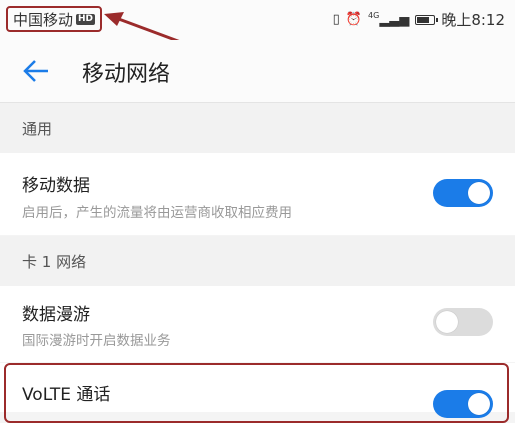 The width and height of the screenshot is (515, 423). Describe the element at coordinates (54, 262) in the screenshot. I see `section-label: 卡 1 网络` at that location.